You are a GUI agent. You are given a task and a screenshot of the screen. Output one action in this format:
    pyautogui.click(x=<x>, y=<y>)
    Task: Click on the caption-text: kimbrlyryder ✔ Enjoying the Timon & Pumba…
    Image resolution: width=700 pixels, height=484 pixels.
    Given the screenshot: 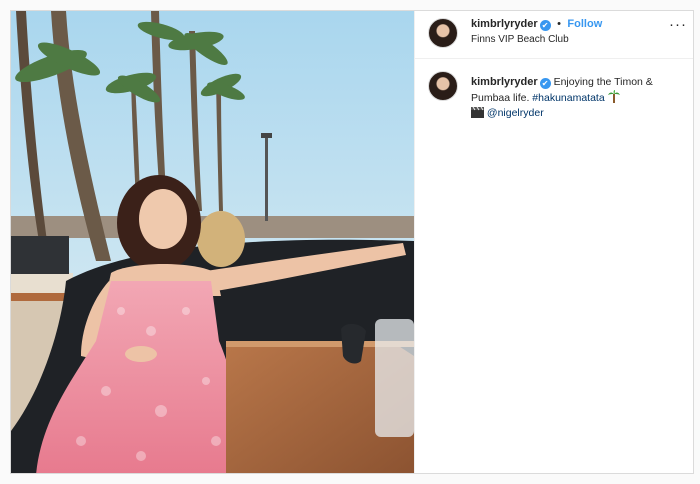 What is the action you would take?
    pyautogui.click(x=578, y=98)
    